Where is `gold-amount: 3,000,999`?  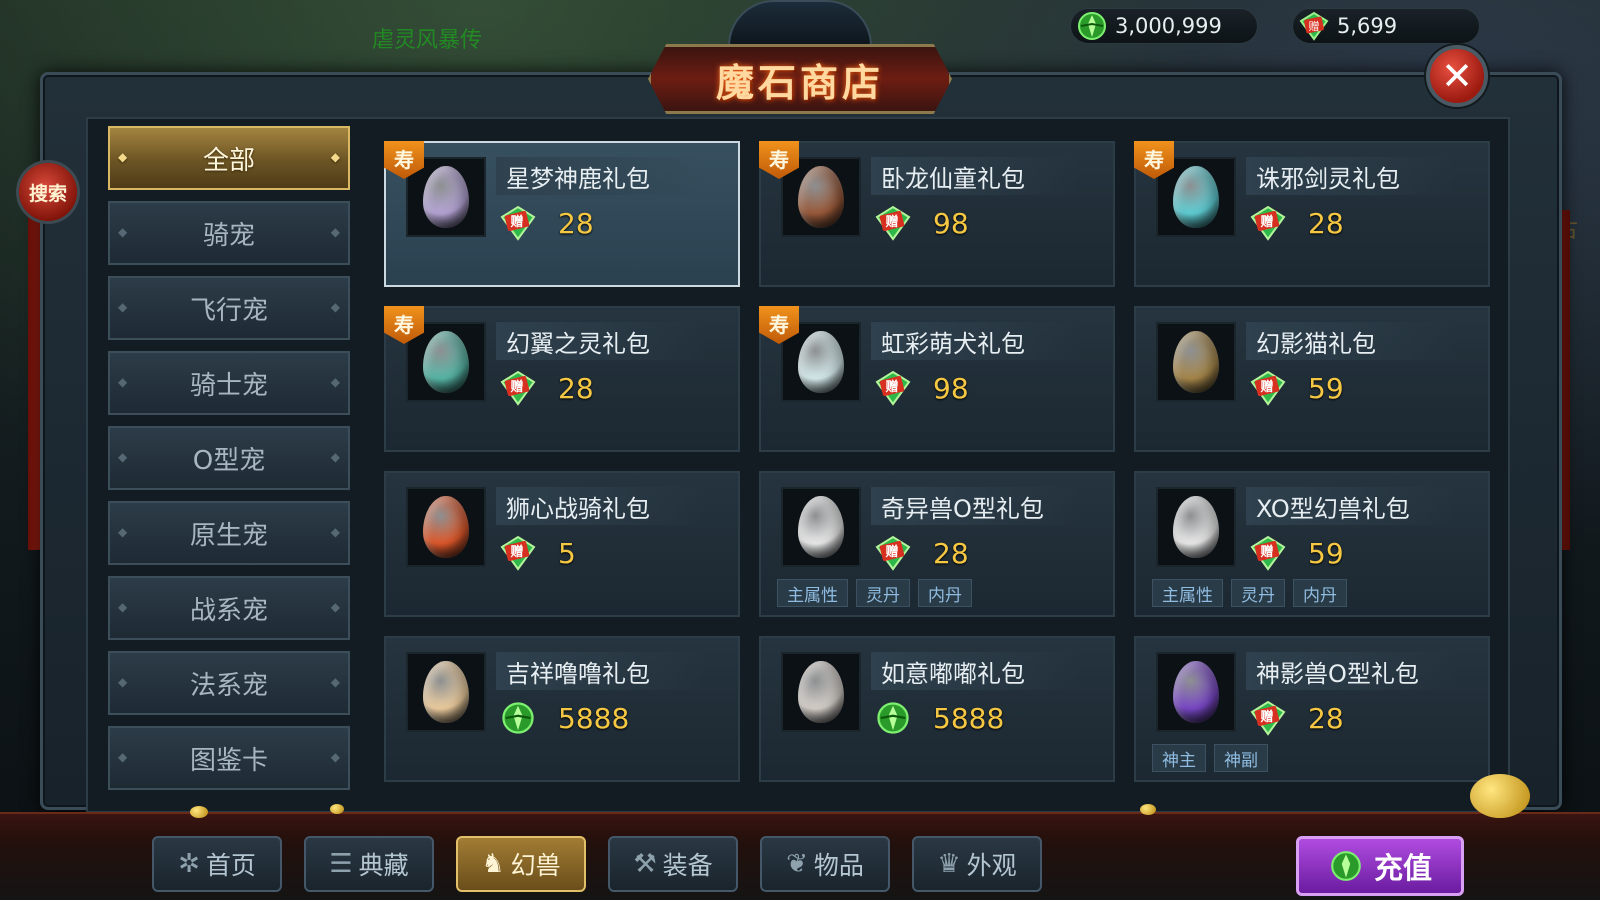 gold-amount: 3,000,999 is located at coordinates (1168, 26).